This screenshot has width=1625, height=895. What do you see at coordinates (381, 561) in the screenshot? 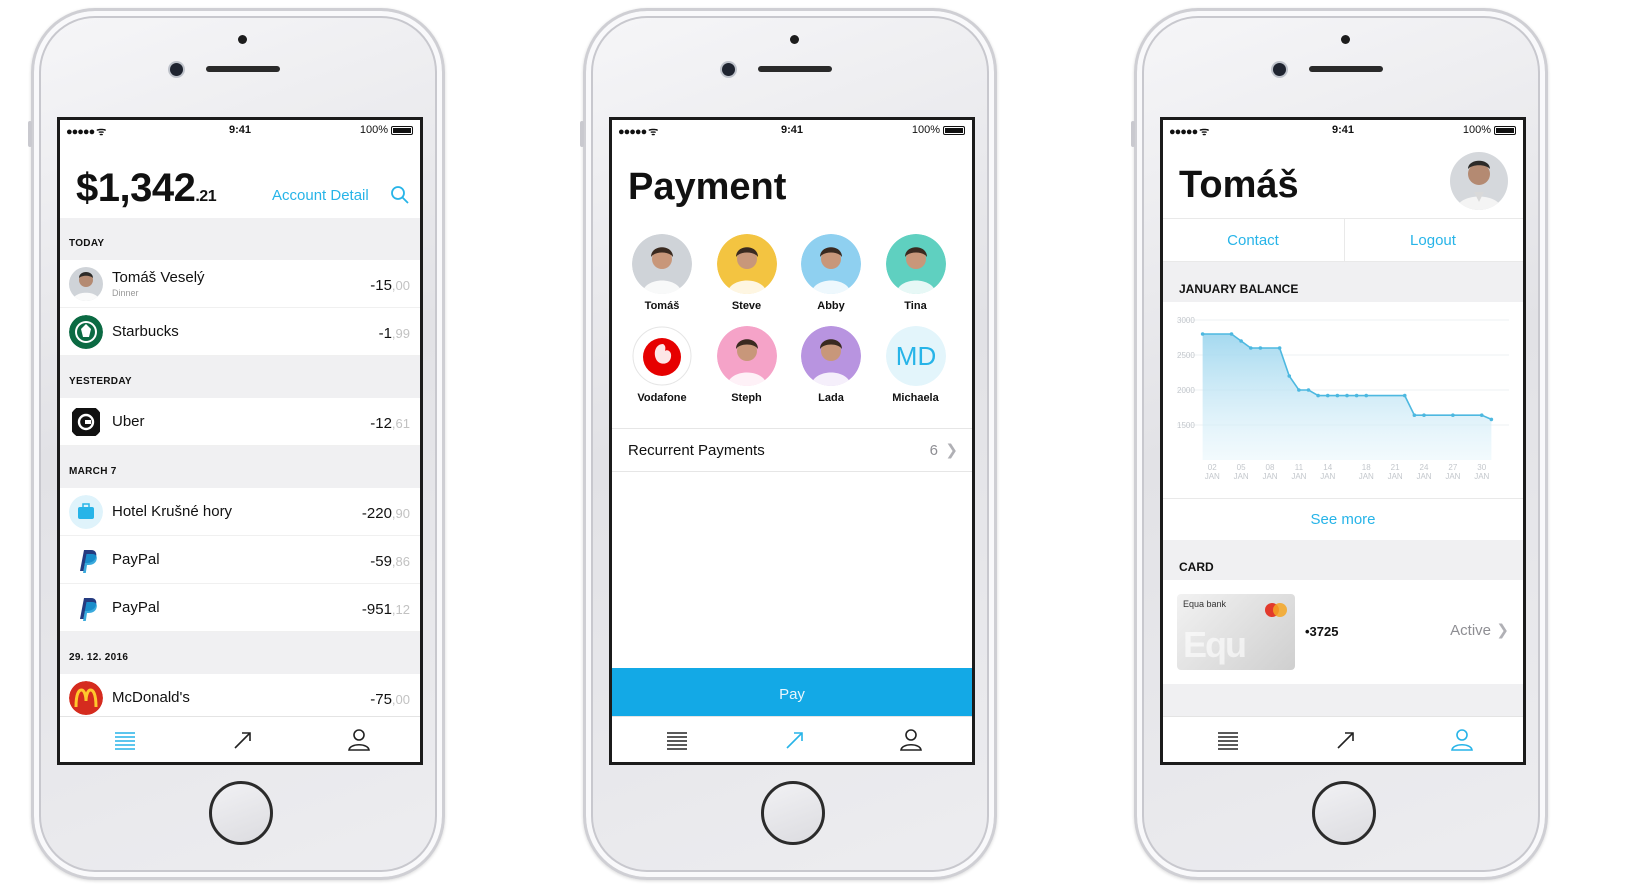
I see `amount-whole: -59` at bounding box center [381, 561].